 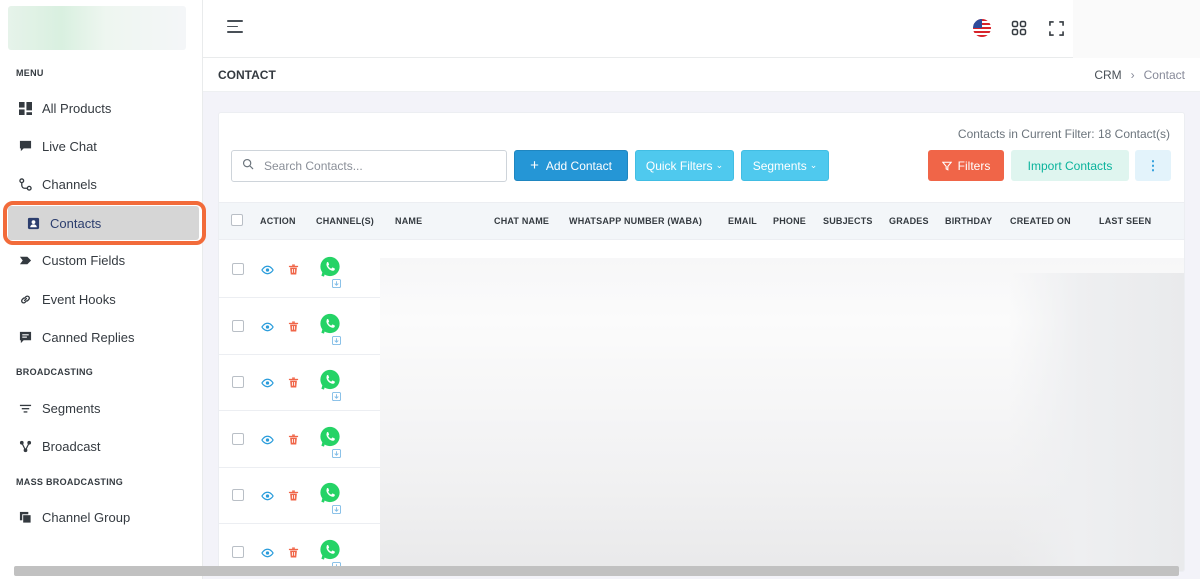 What do you see at coordinates (25, 446) in the screenshot?
I see `nodes-icon` at bounding box center [25, 446].